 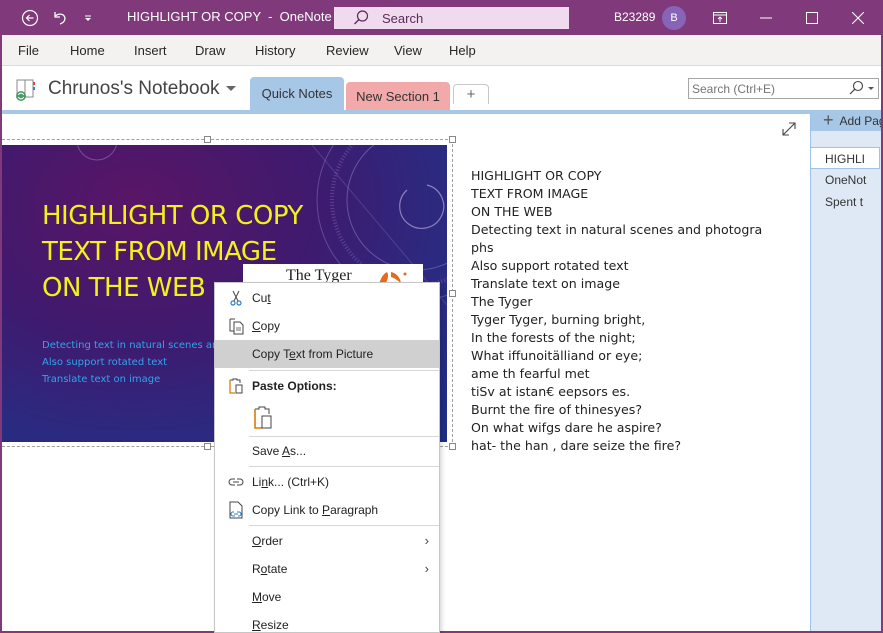 I want to click on menu-item-move: Move, so click(x=327, y=597).